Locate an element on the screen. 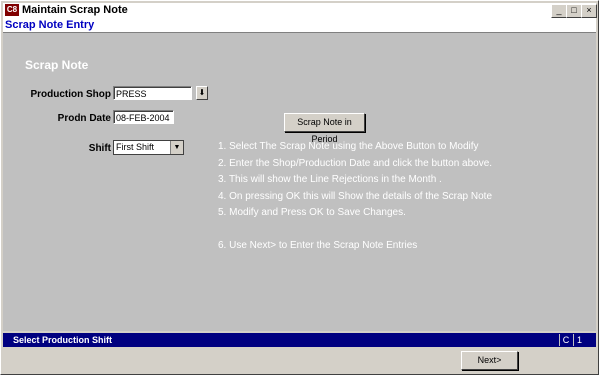 The height and width of the screenshot is (375, 599). prodn-date-label: Prodn Date is located at coordinates (84, 118).